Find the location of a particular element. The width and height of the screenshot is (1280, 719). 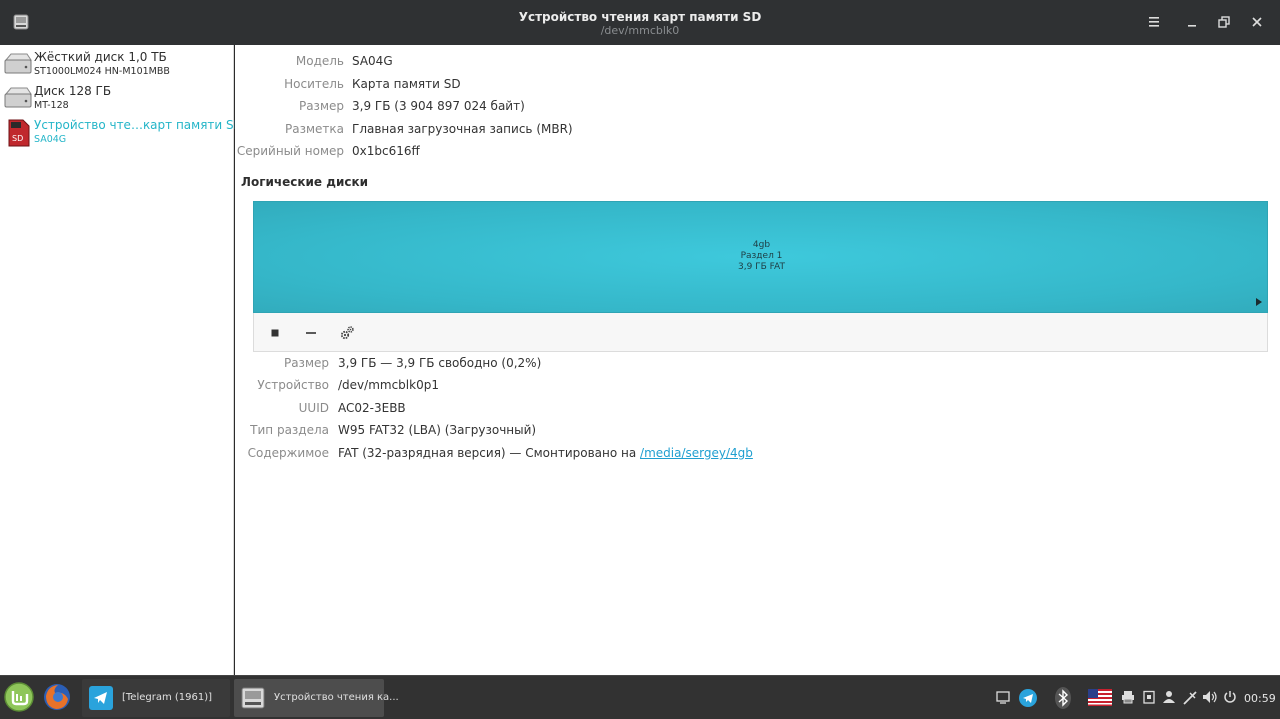

row-label: Тип раздела is located at coordinates (289, 430).